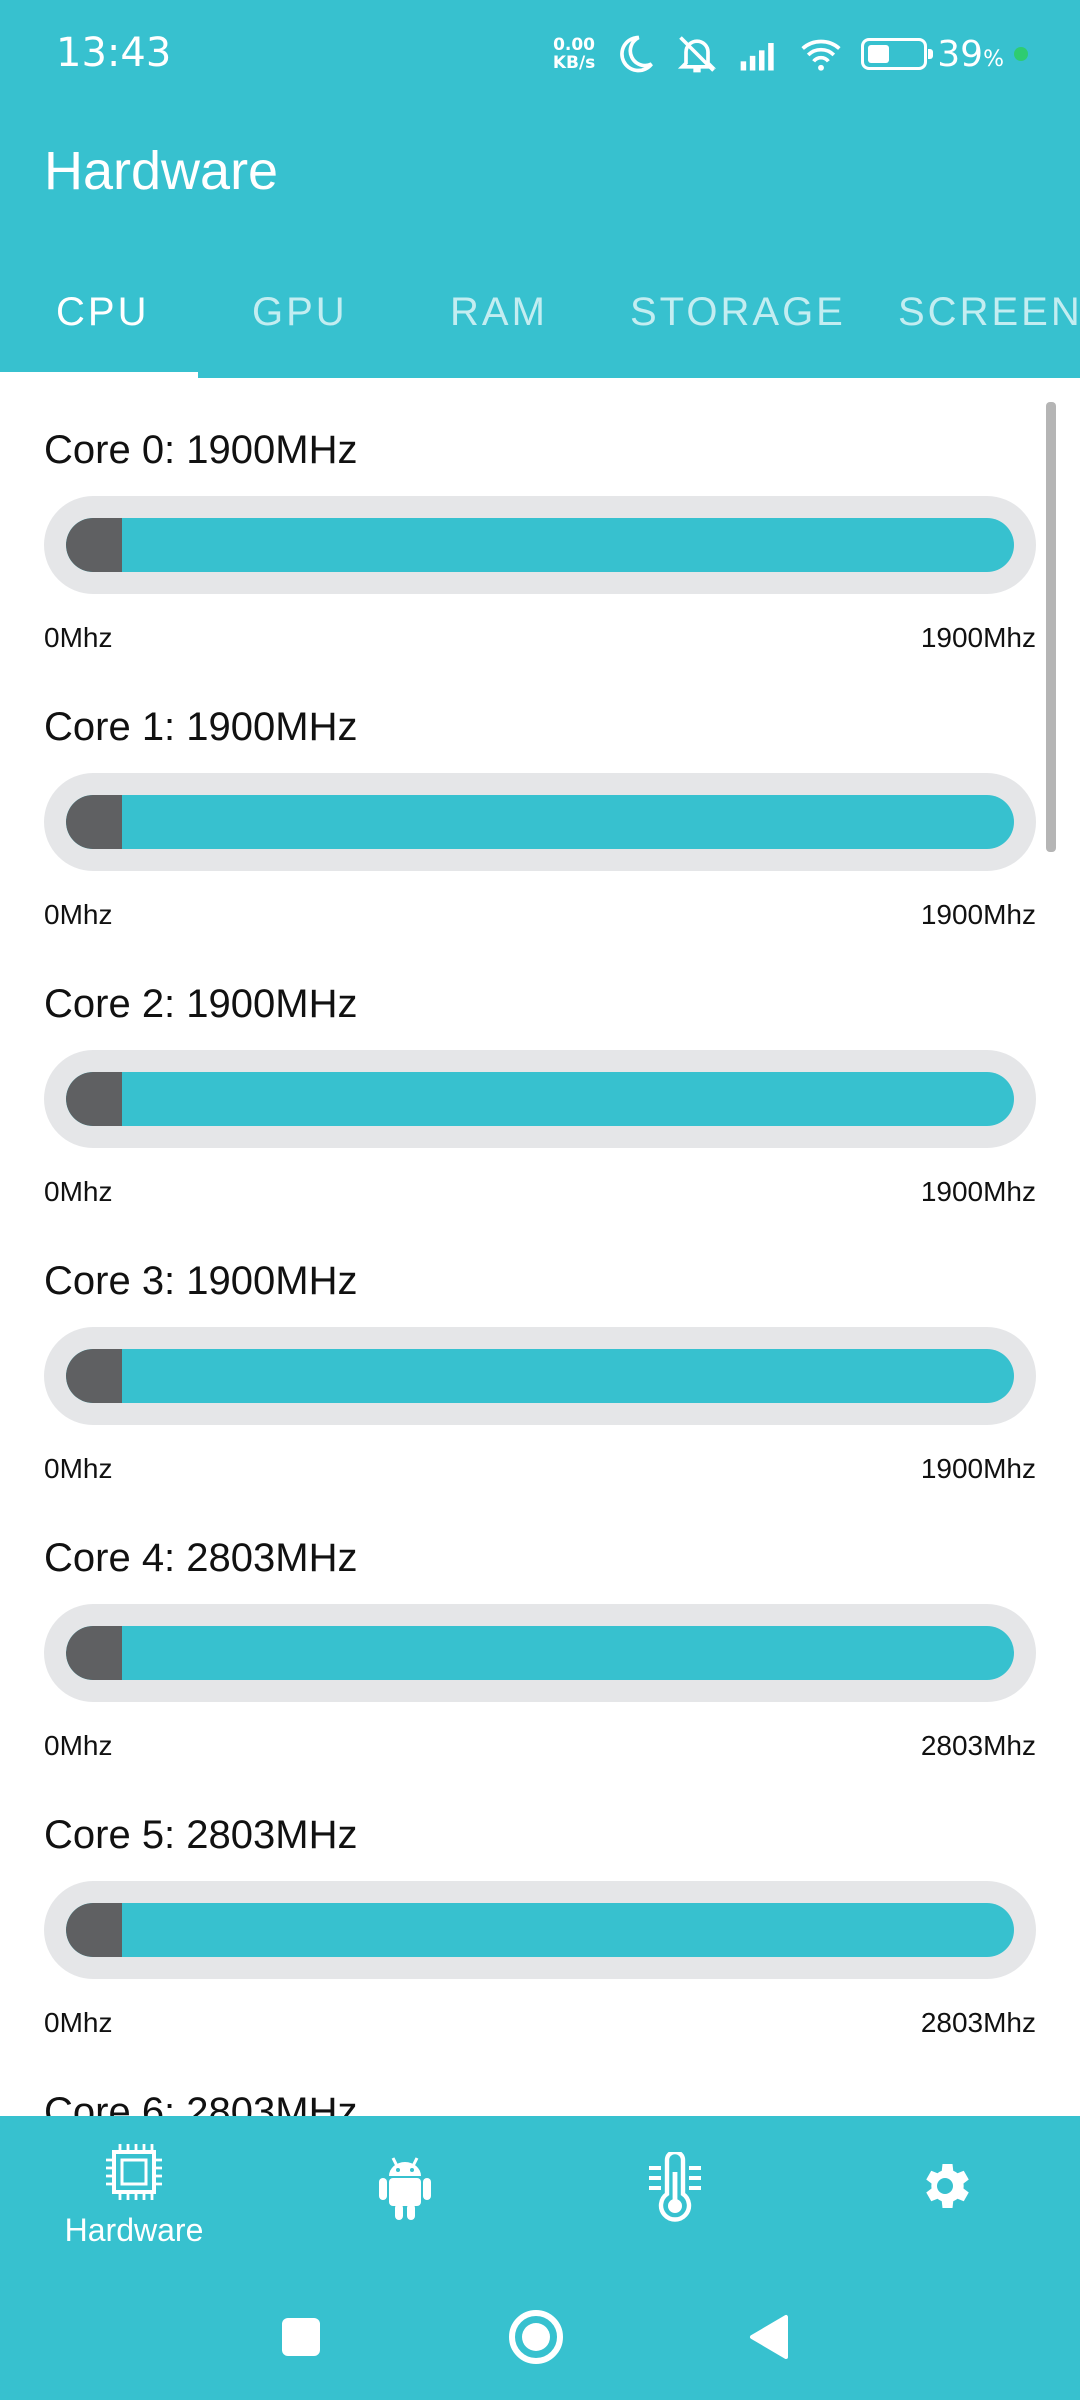 The height and width of the screenshot is (2400, 1080). I want to click on recents-square-icon, so click(301, 2337).